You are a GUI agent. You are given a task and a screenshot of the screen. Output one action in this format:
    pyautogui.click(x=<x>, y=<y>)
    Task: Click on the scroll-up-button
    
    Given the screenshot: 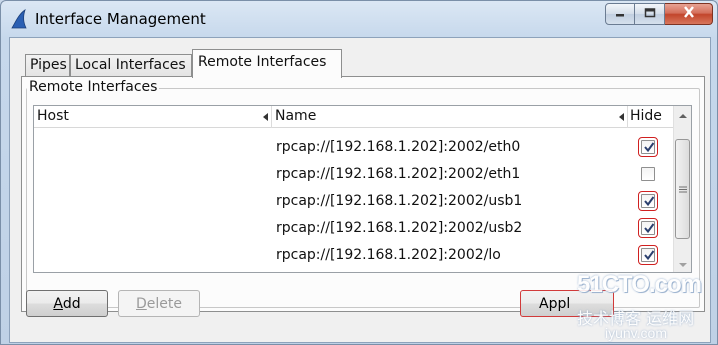 What is the action you would take?
    pyautogui.click(x=682, y=114)
    